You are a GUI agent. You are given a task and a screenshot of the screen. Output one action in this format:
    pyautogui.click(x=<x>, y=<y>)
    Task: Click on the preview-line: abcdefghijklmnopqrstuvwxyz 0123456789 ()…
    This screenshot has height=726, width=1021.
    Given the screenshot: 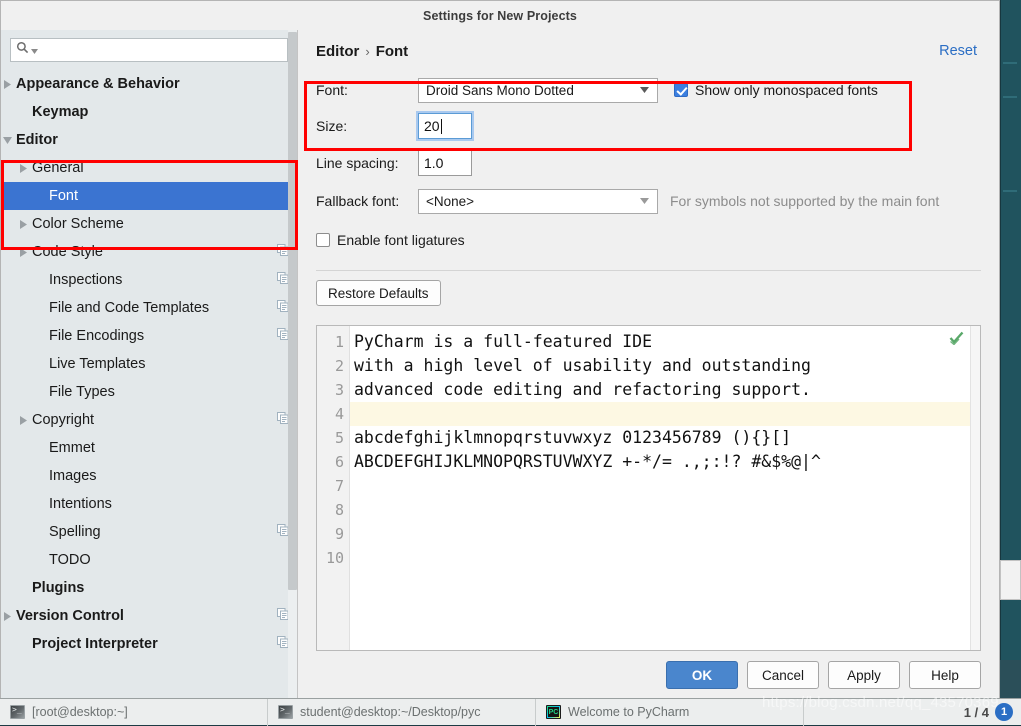 What is the action you would take?
    pyautogui.click(x=660, y=438)
    